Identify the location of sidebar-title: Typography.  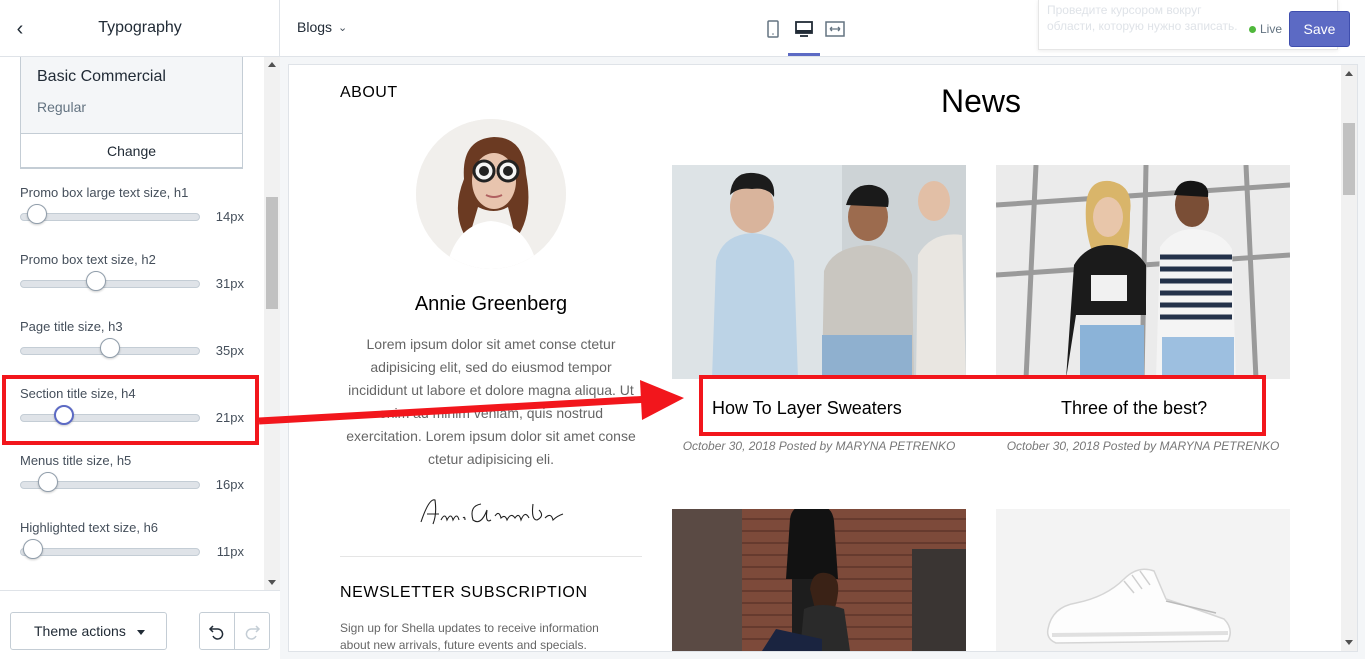
(140, 27).